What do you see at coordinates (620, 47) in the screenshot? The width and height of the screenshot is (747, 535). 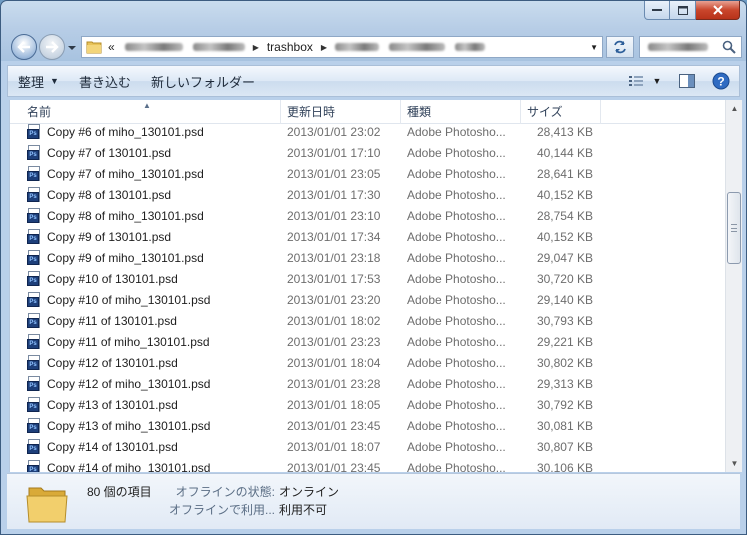 I see `refresh-button` at bounding box center [620, 47].